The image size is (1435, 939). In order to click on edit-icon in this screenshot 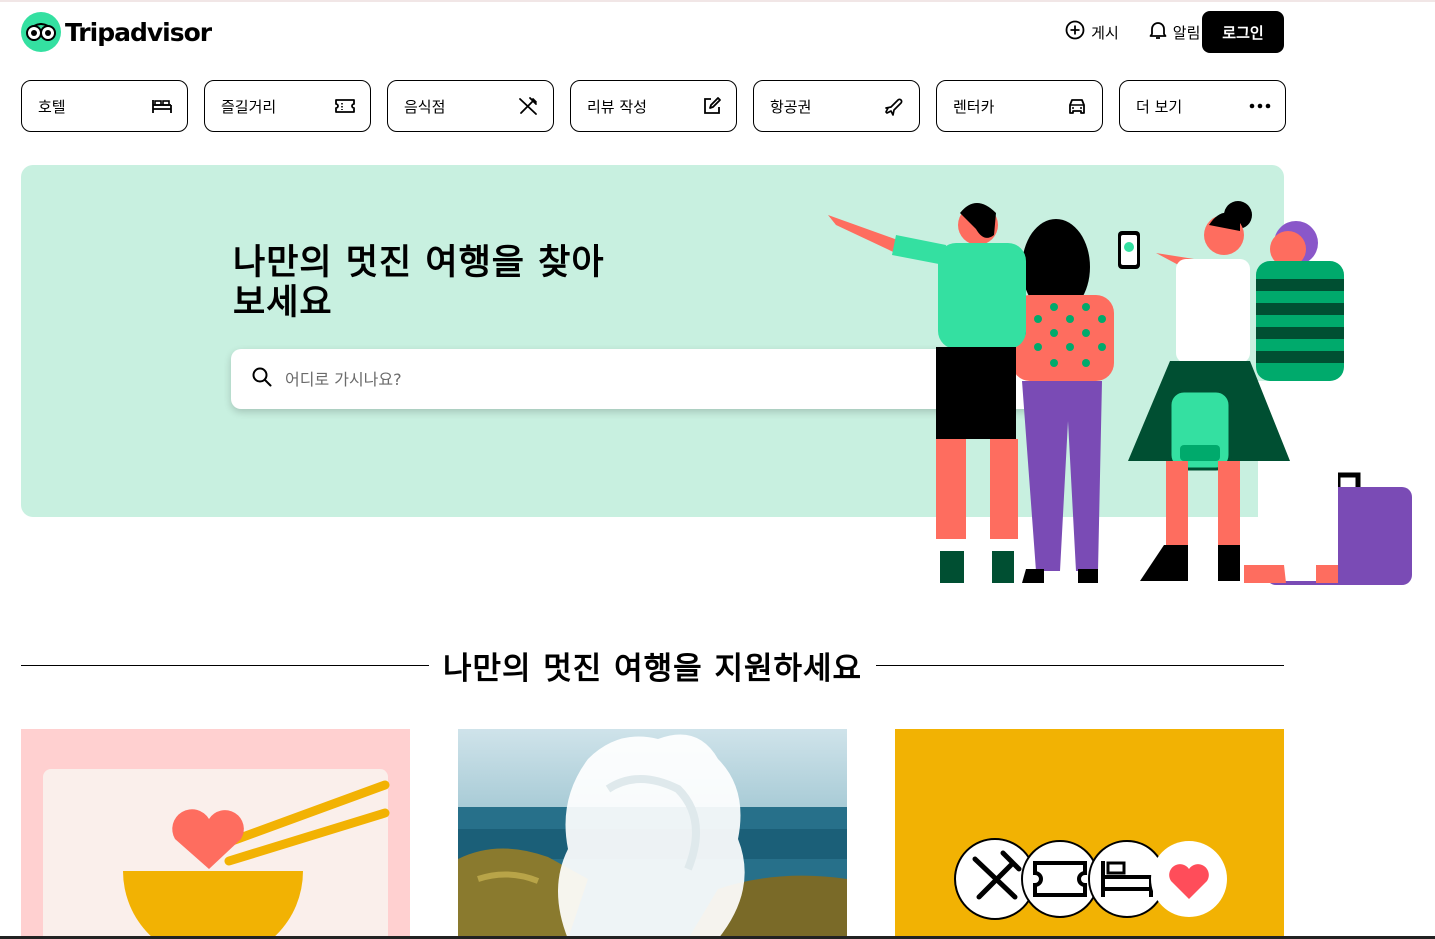, I will do `click(712, 106)`.